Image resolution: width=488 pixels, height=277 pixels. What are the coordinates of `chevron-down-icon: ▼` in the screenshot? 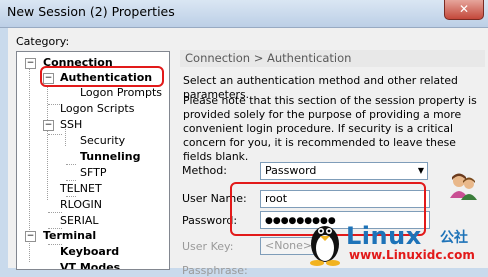 It's located at (420, 170).